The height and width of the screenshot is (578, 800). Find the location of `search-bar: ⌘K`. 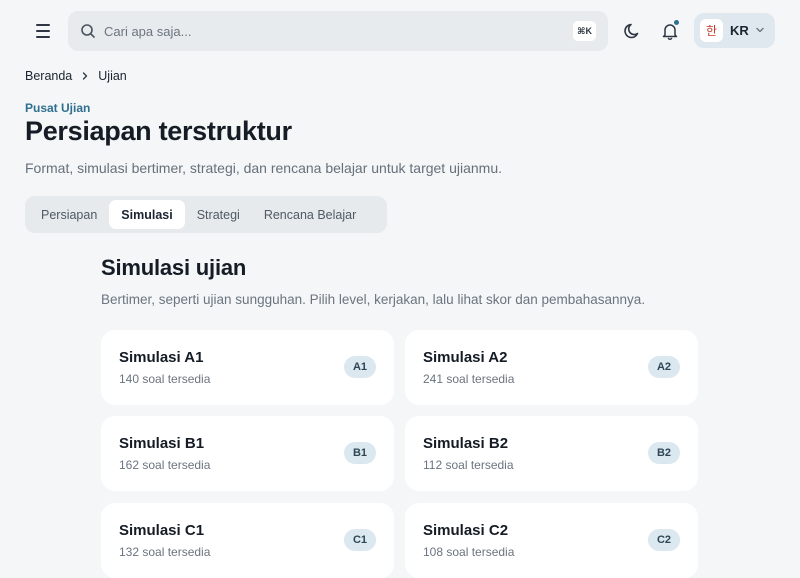

search-bar: ⌘K is located at coordinates (338, 31).